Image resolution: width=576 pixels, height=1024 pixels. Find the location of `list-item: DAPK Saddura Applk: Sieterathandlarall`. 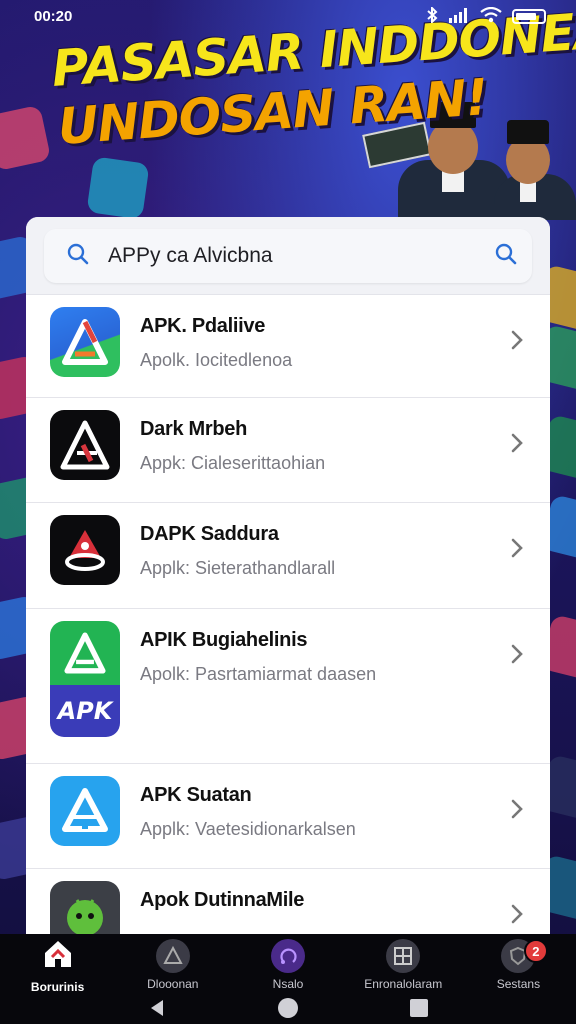

list-item: DAPK Saddura Applk: Sieterathandlarall is located at coordinates (288, 556).